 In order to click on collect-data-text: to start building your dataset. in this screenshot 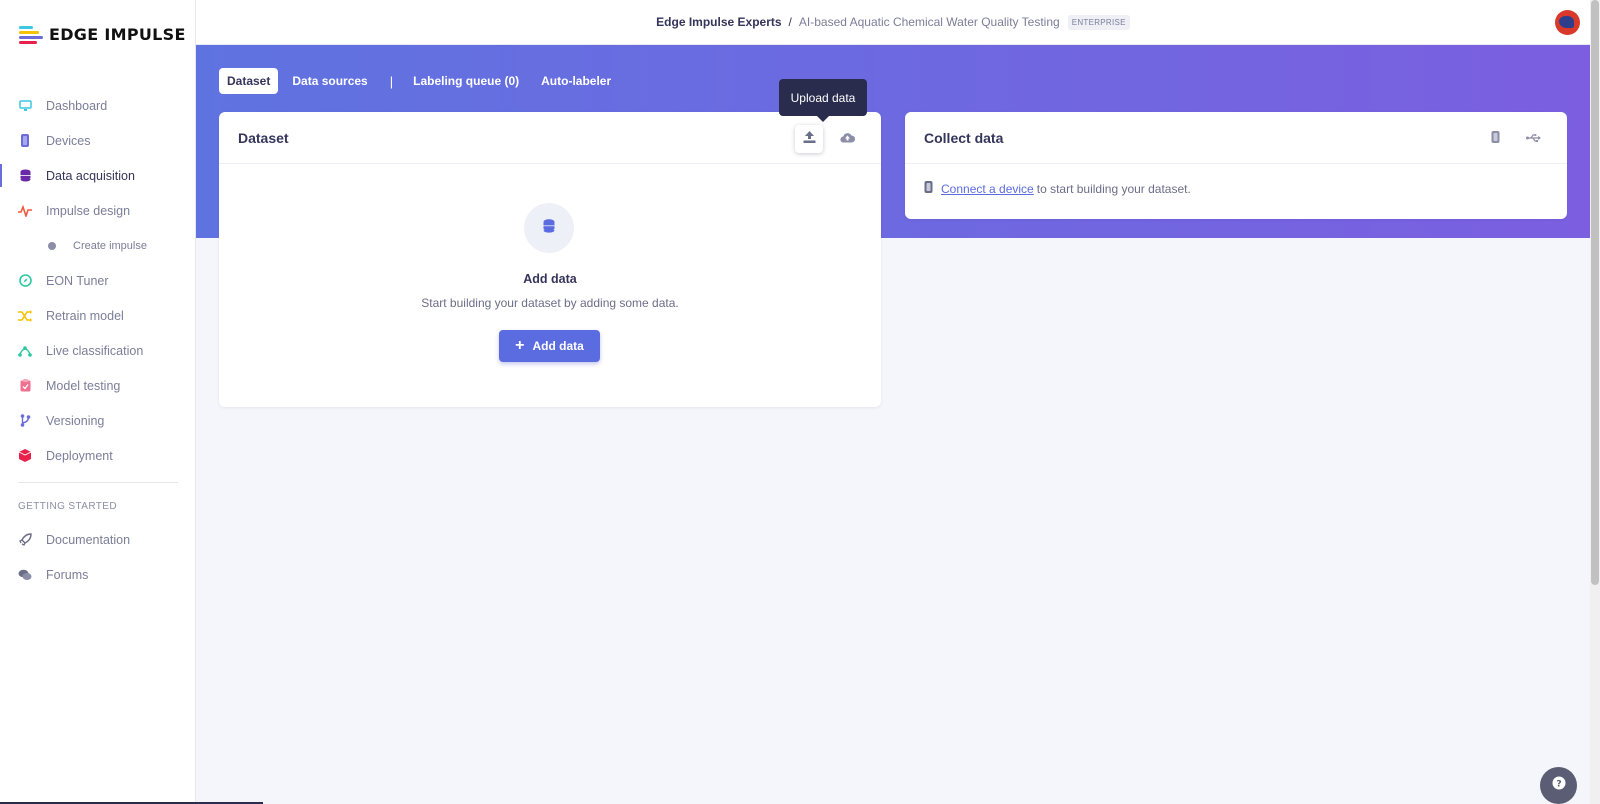, I will do `click(1113, 188)`.